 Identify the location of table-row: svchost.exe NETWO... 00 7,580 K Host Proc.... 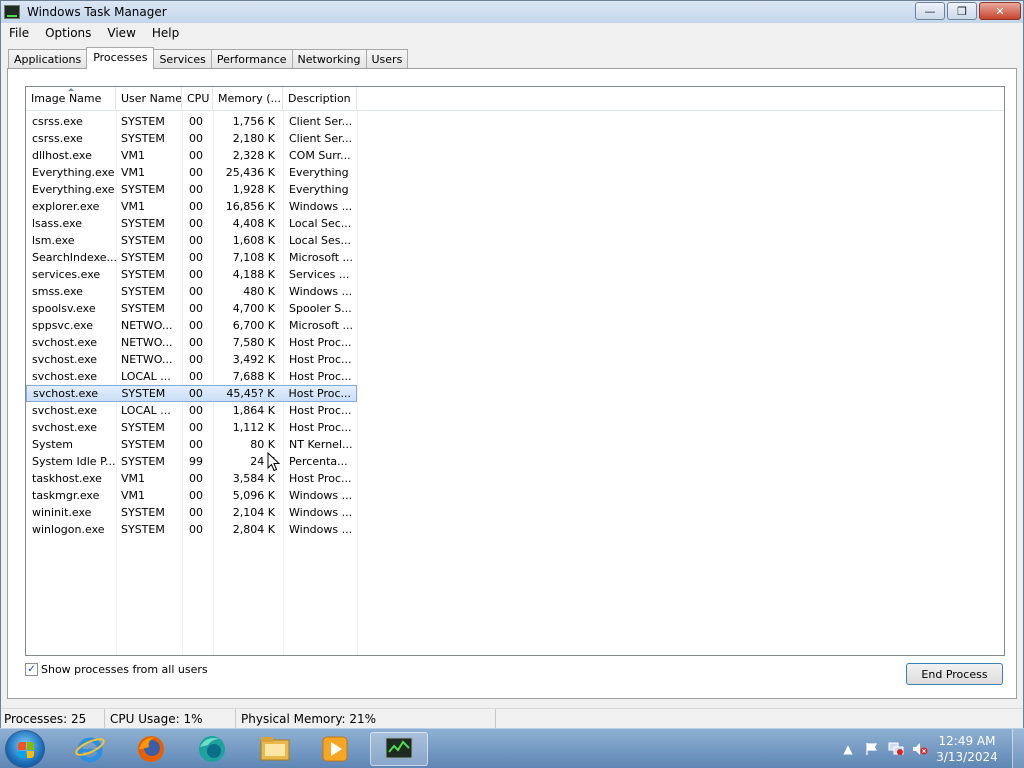
(515, 342).